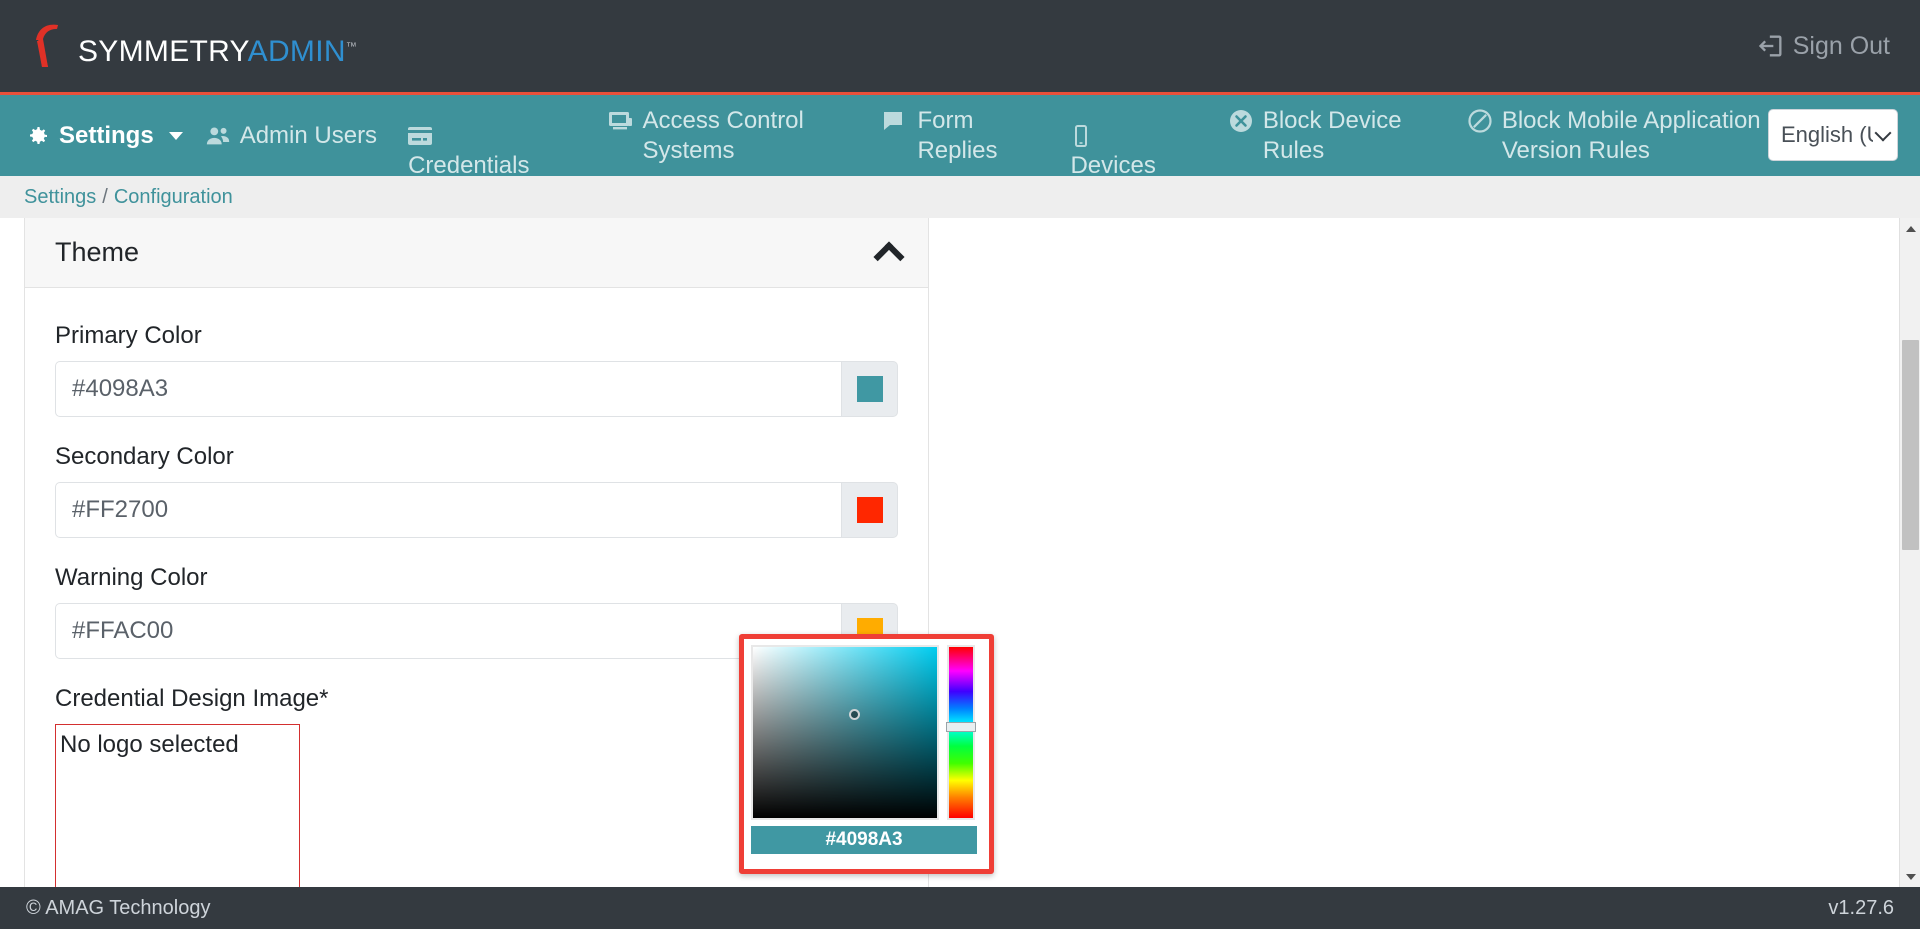  Describe the element at coordinates (1332, 135) in the screenshot. I see `nav-label-block-device-rules: Block Device Rules` at that location.